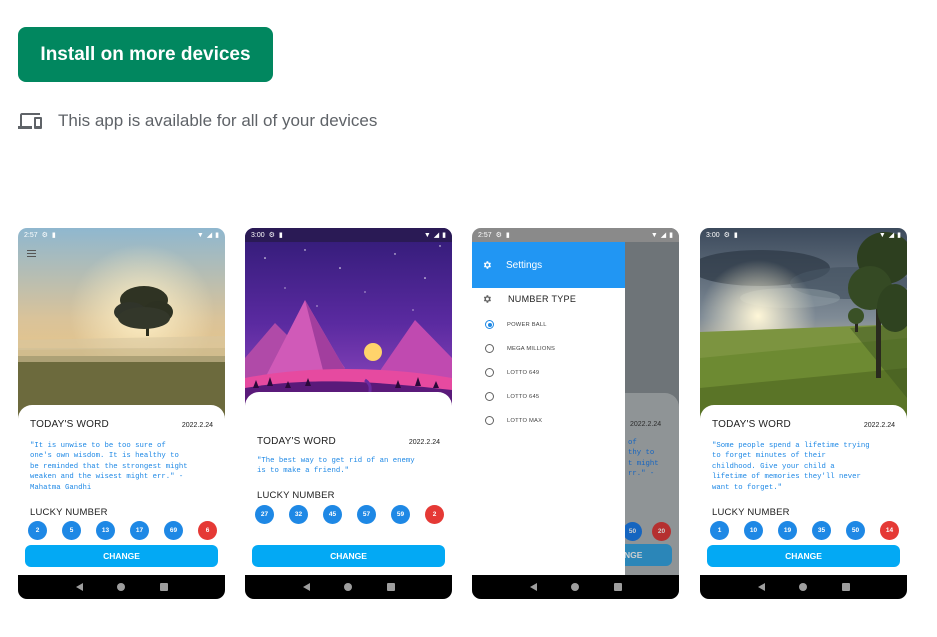 The width and height of the screenshot is (937, 637). What do you see at coordinates (400, 514) in the screenshot?
I see `number-ball: 59` at bounding box center [400, 514].